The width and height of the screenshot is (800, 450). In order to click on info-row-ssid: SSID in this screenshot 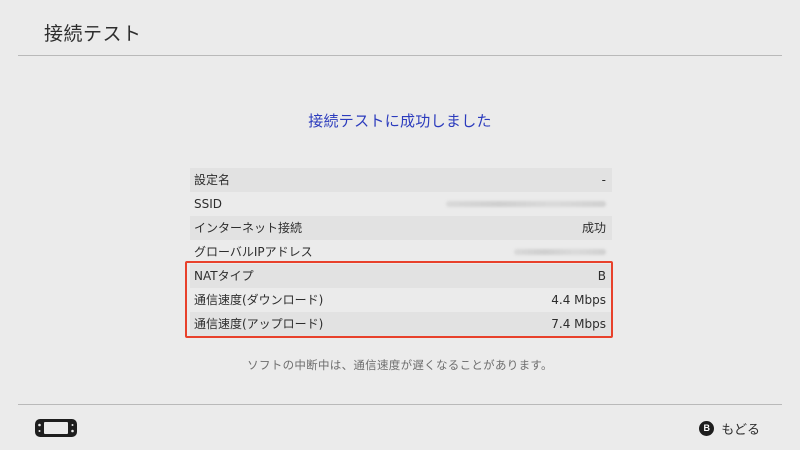, I will do `click(401, 204)`.